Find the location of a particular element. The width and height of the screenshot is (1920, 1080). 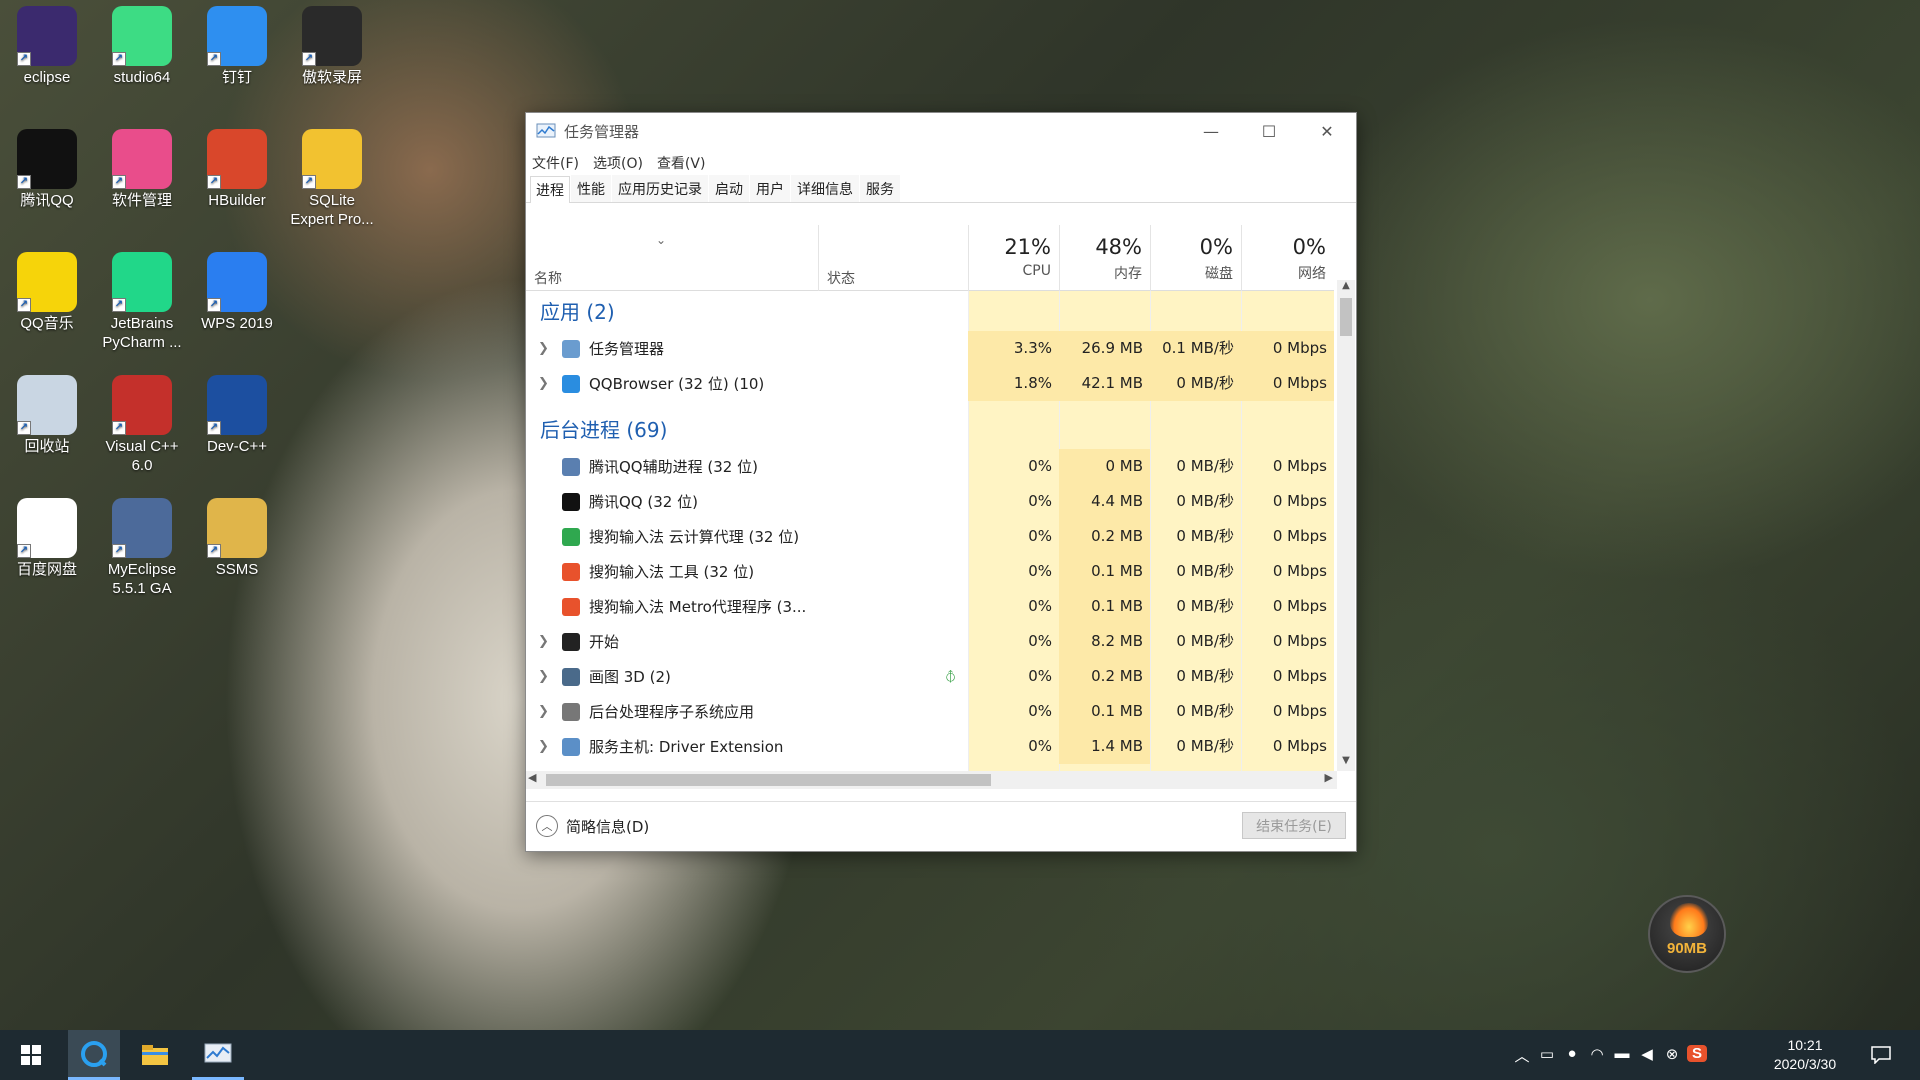

process-name: 搜狗输入法 工具 (32 位) is located at coordinates (672, 572).